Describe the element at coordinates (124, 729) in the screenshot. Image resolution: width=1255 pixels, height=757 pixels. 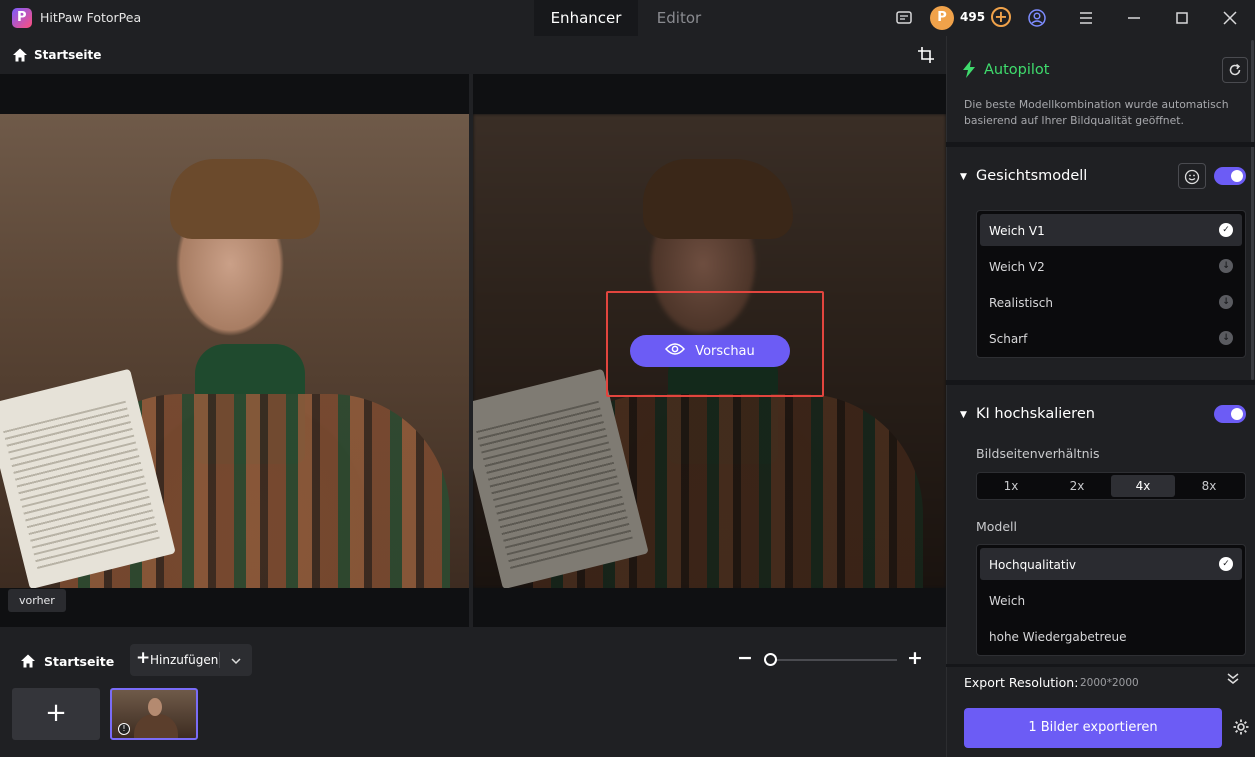
I see `info-icon: !` at that location.